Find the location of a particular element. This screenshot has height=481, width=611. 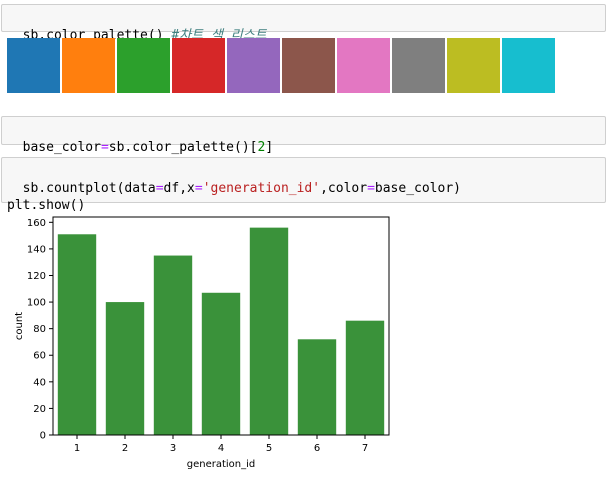

y-tick-label: 60 is located at coordinates (39, 356).